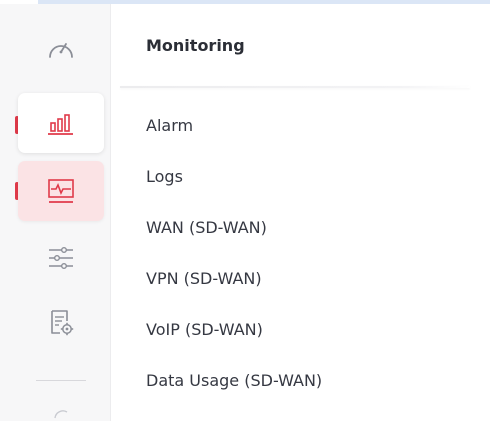 This screenshot has width=490, height=421. What do you see at coordinates (204, 329) in the screenshot?
I see `menu-item-voip: VoIP (SD-WAN)` at bounding box center [204, 329].